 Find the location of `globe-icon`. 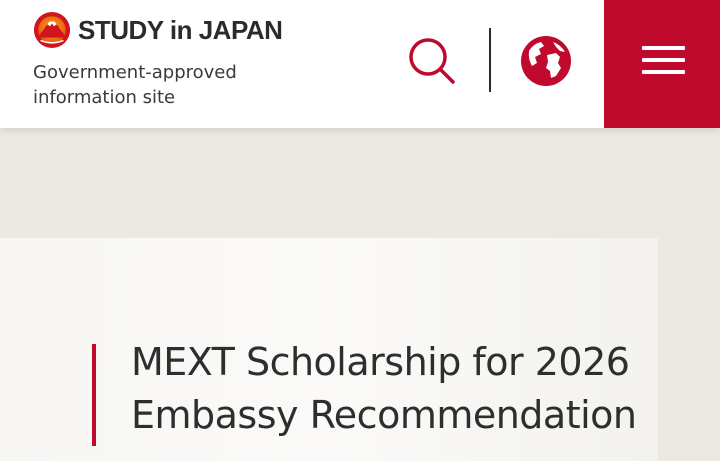

globe-icon is located at coordinates (546, 61).